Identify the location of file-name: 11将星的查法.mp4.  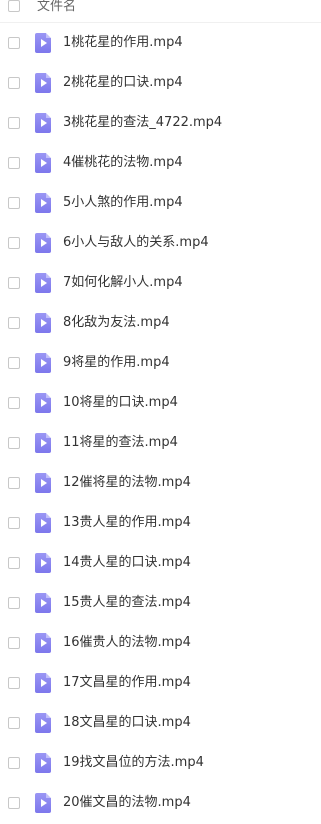
(120, 443).